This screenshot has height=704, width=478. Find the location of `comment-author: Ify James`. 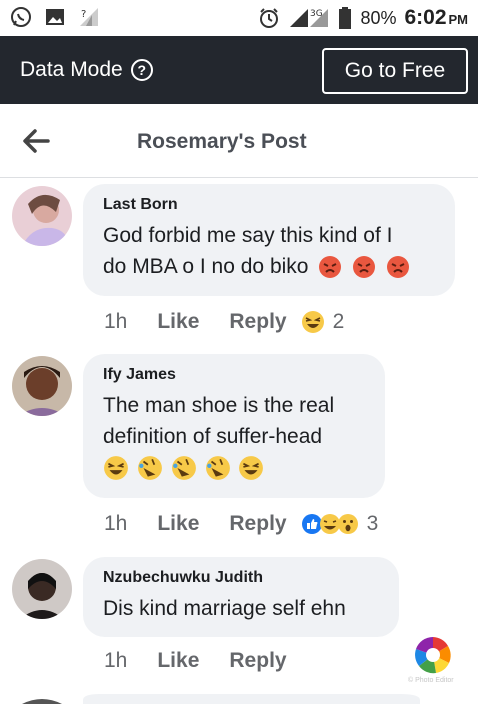

comment-author: Ify James is located at coordinates (234, 375).